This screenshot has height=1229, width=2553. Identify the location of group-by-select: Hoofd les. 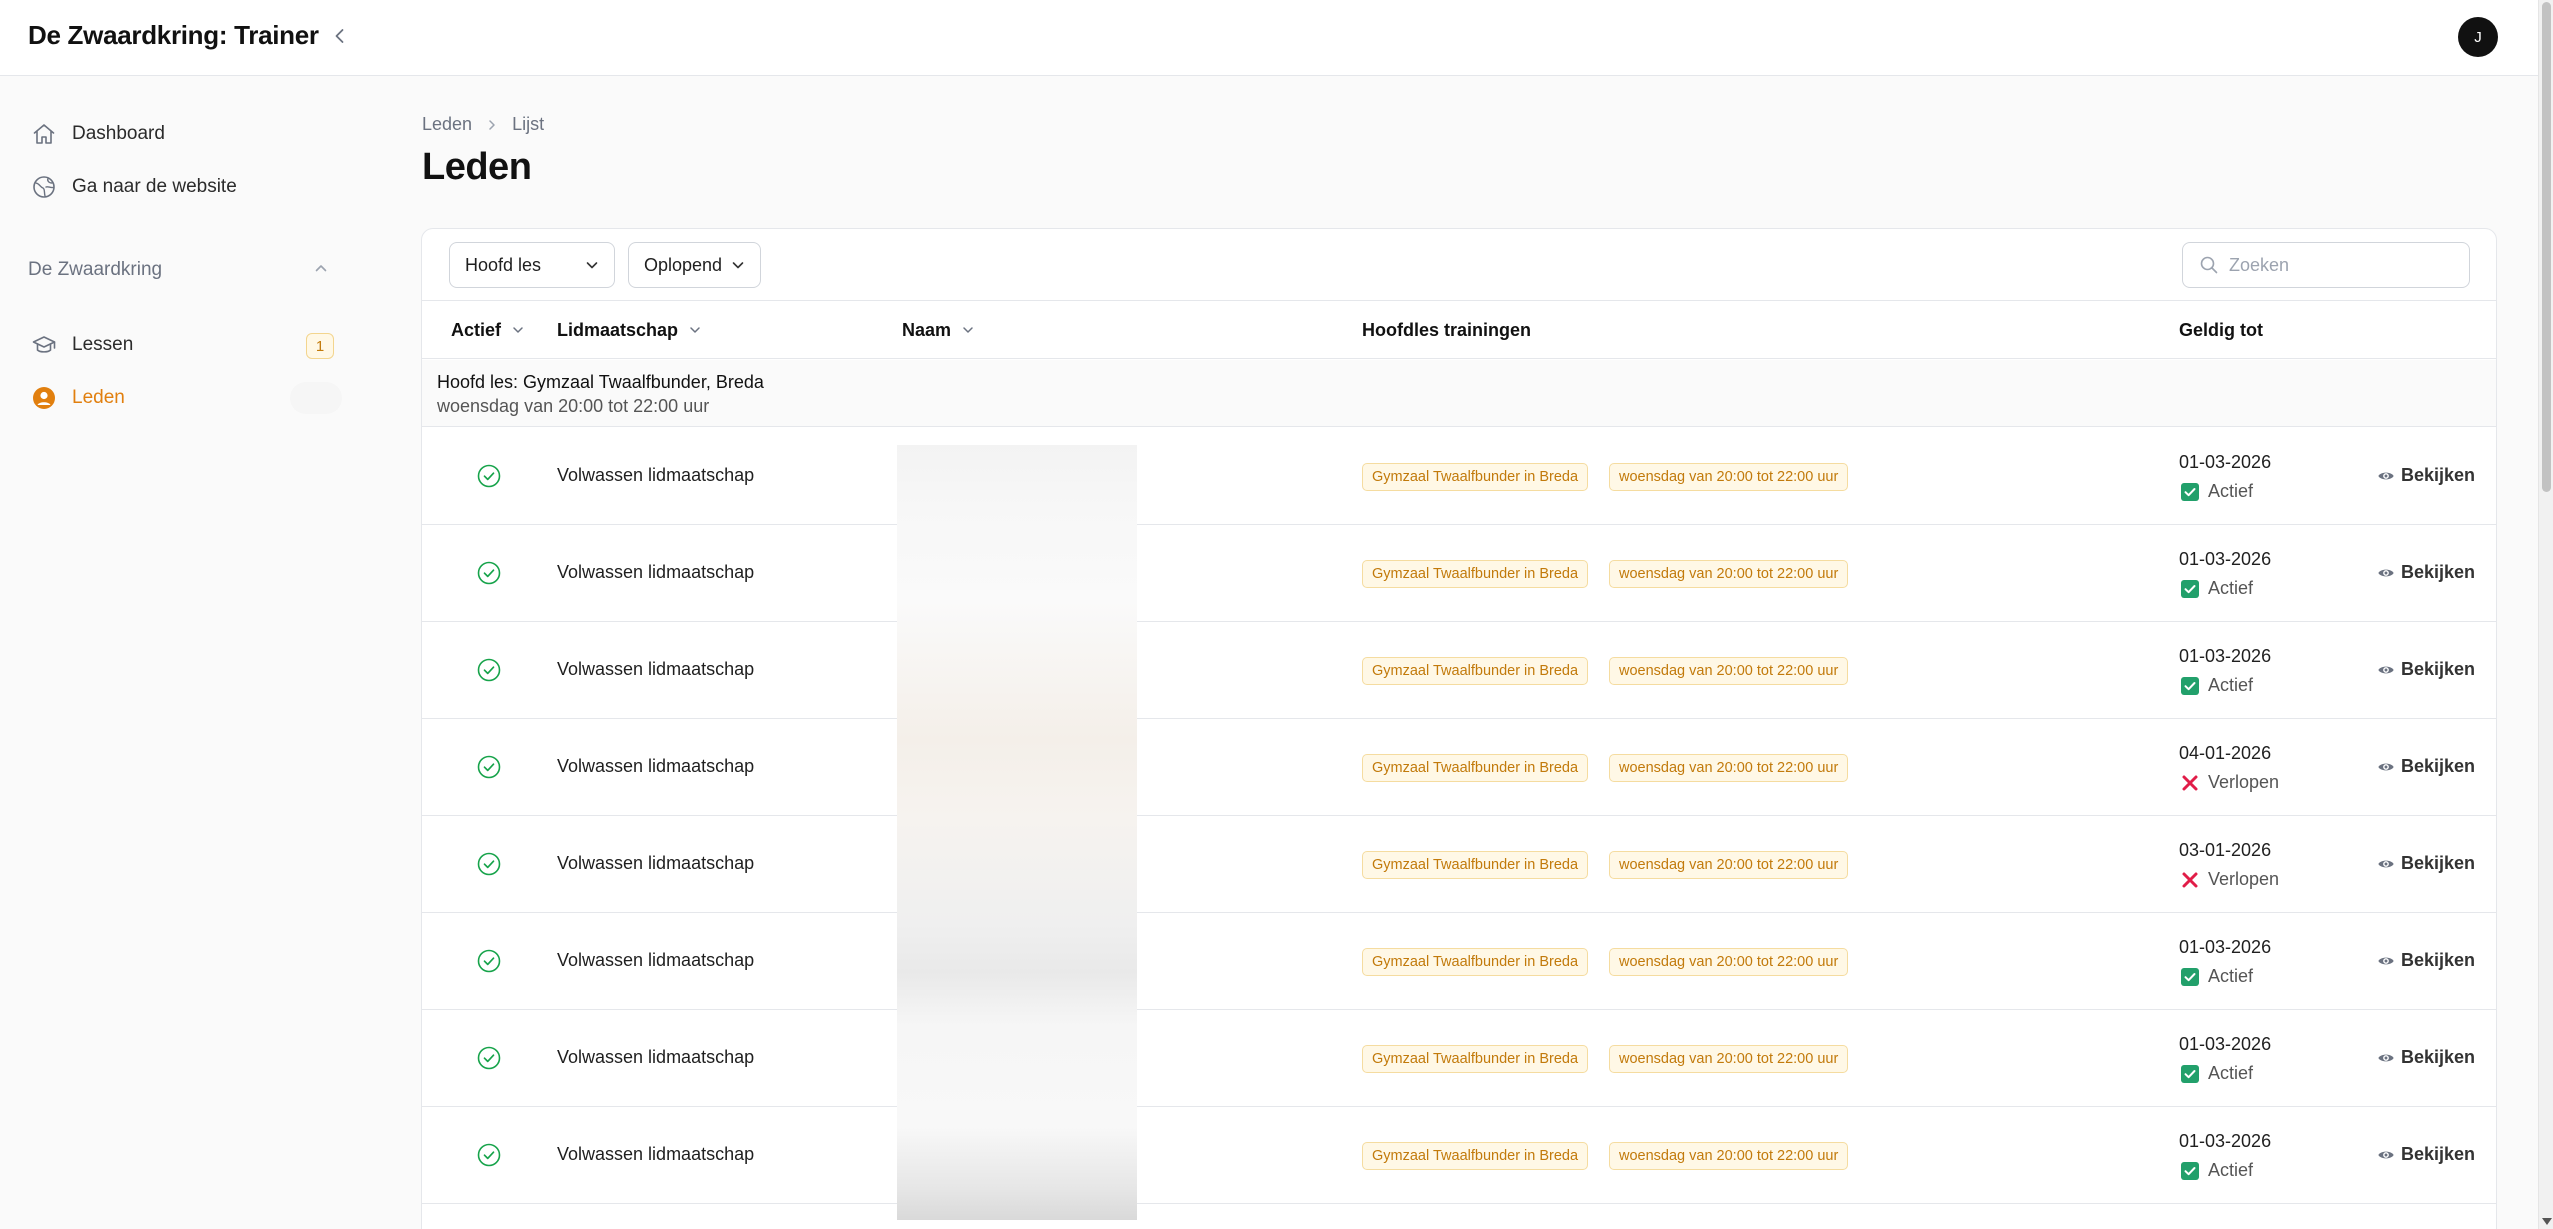
(532, 265).